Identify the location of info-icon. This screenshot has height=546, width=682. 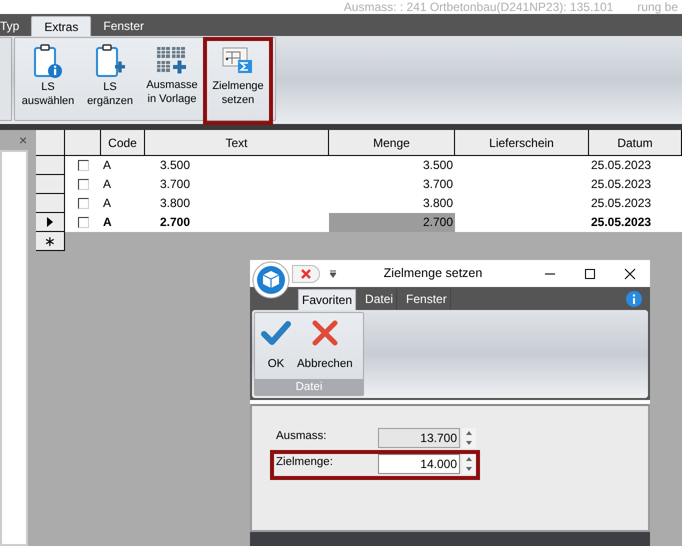
(634, 299).